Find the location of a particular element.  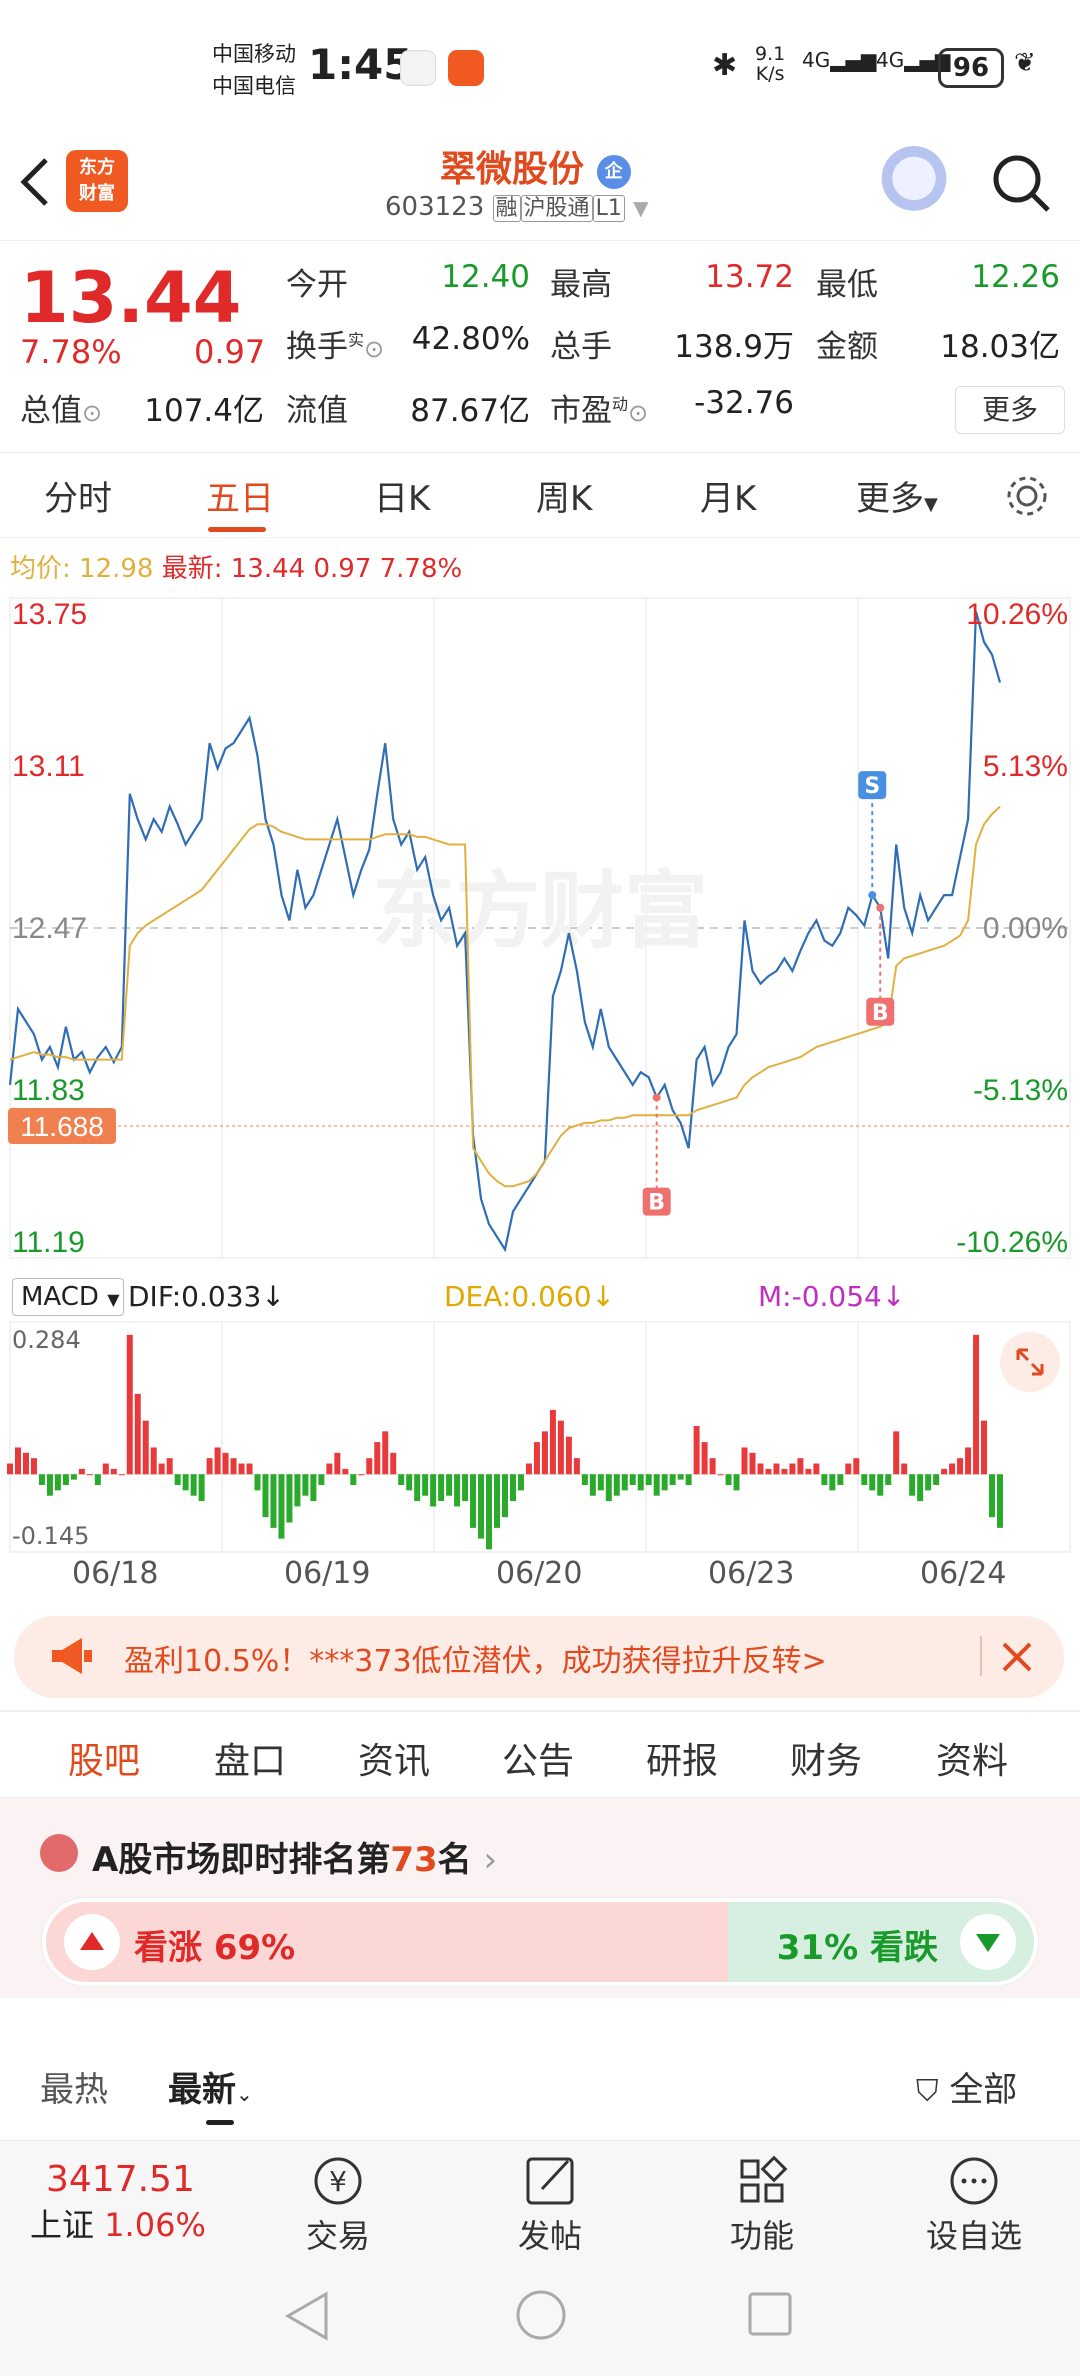

grid-icon is located at coordinates (764, 2179).